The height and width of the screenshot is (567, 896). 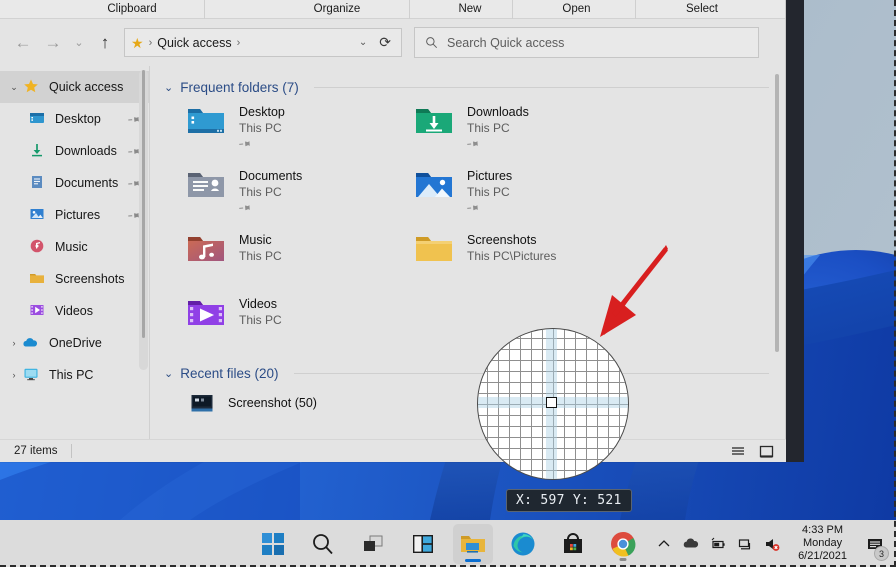 I want to click on sidebar-item-music: Music, so click(x=75, y=247).